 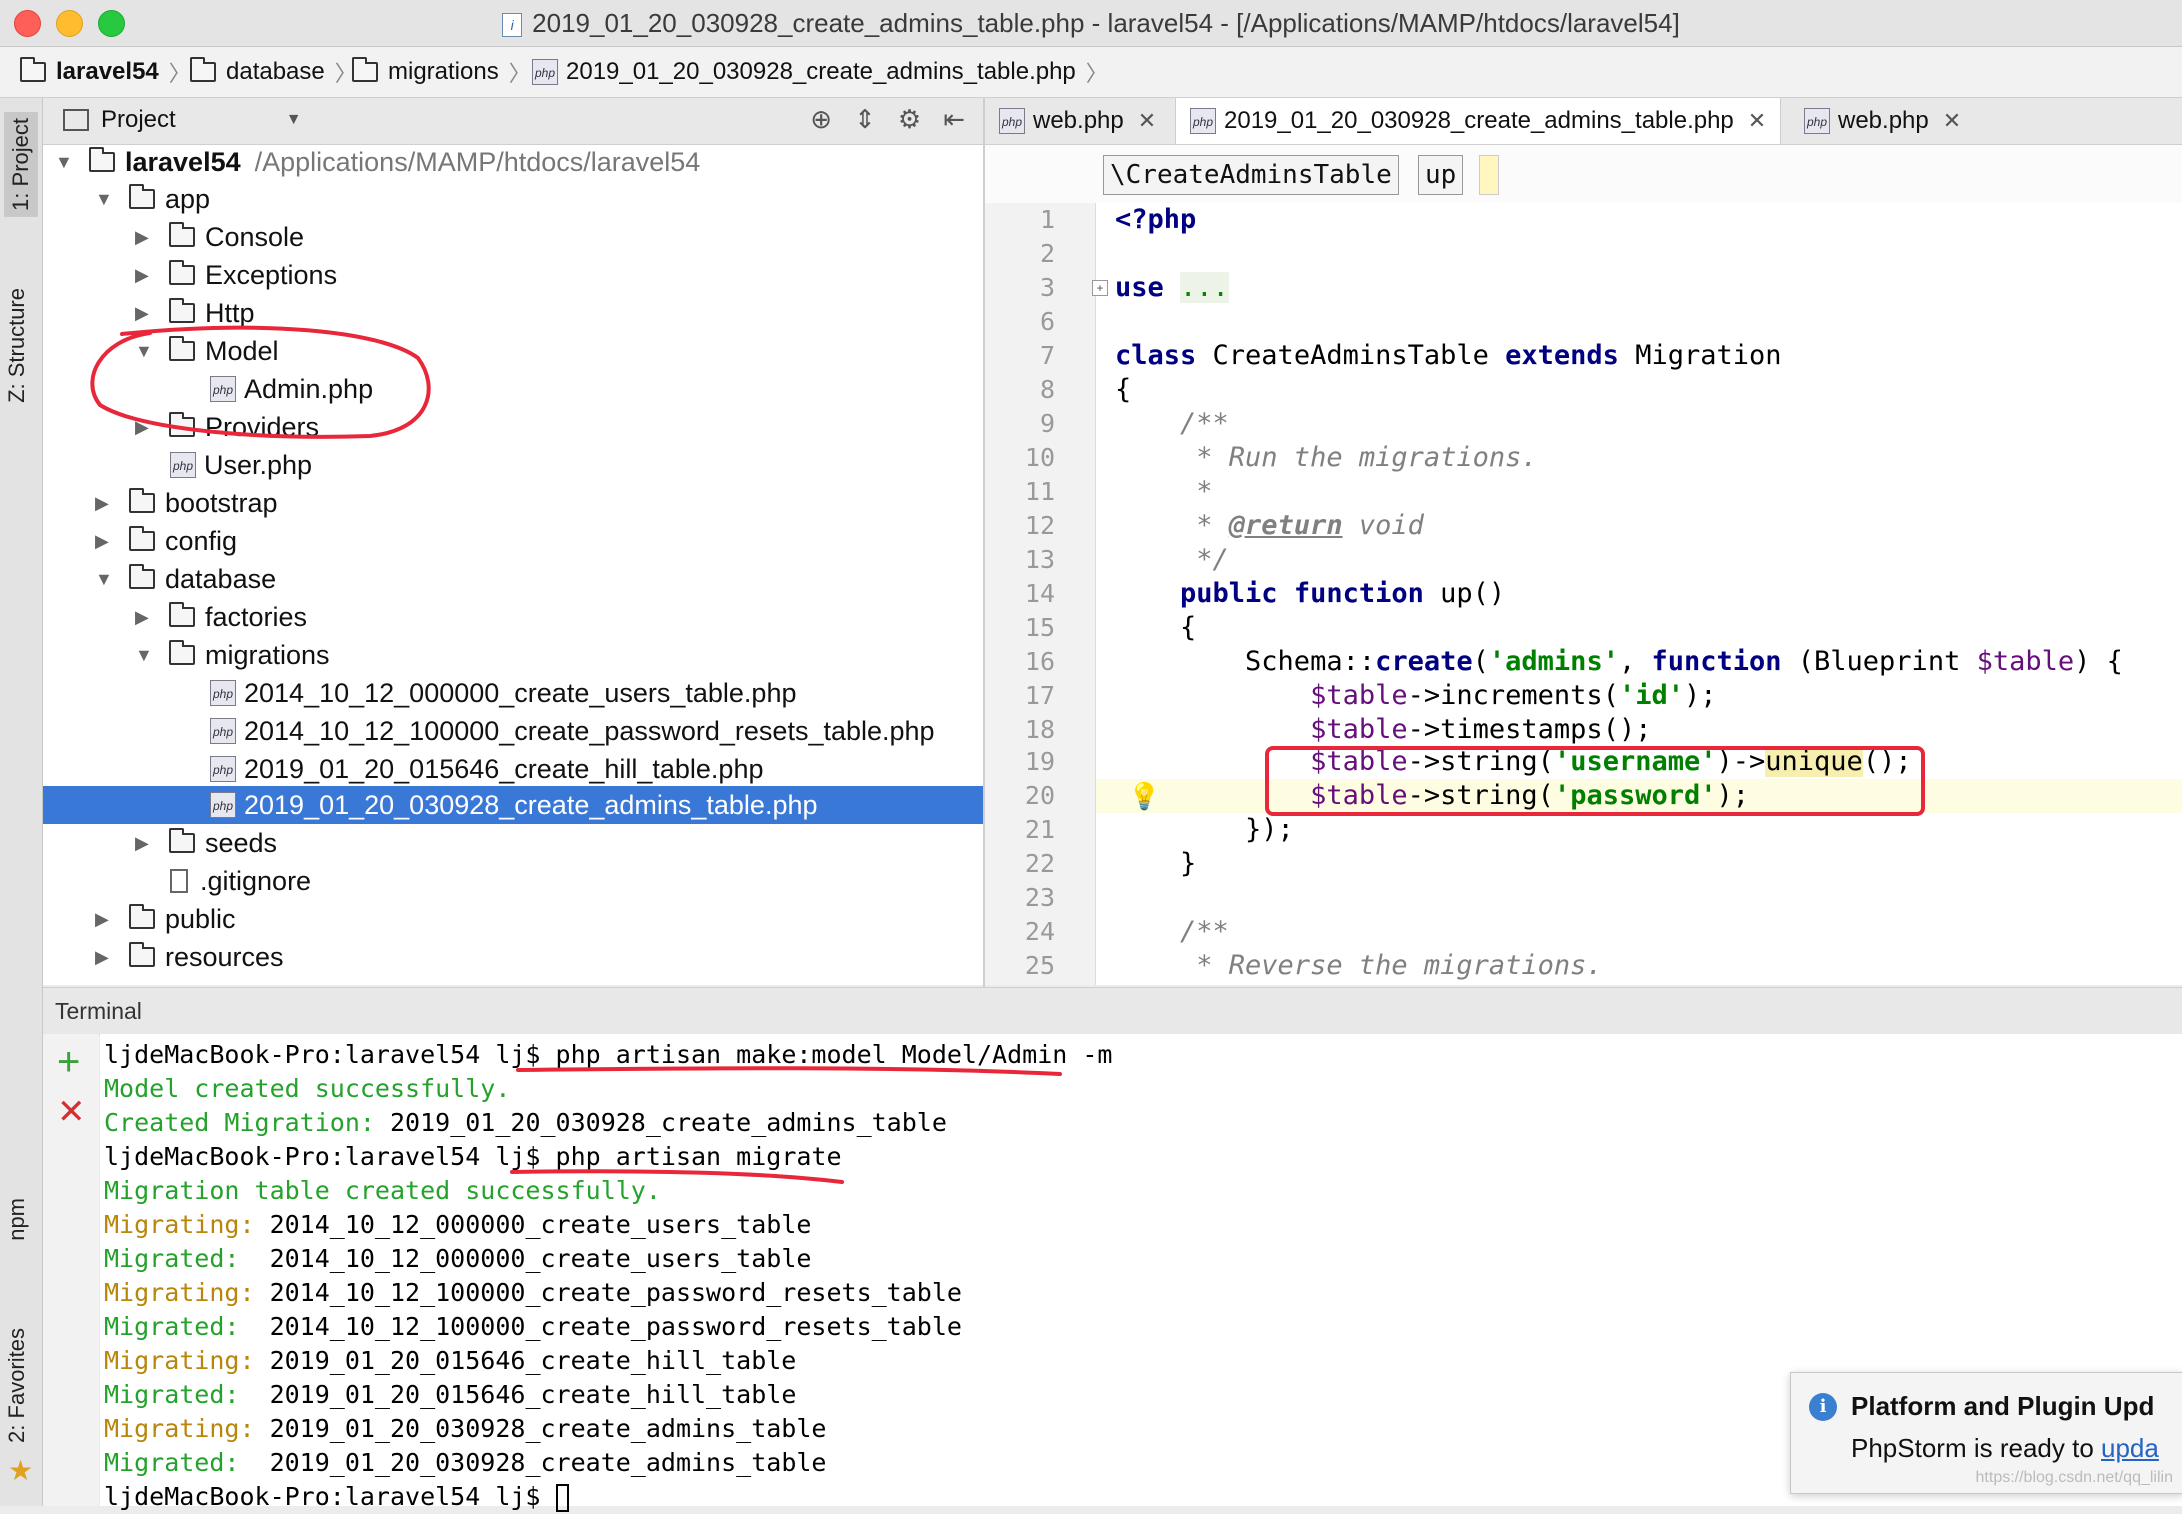 I want to click on collapse-all-icon: ⇕, so click(x=865, y=119).